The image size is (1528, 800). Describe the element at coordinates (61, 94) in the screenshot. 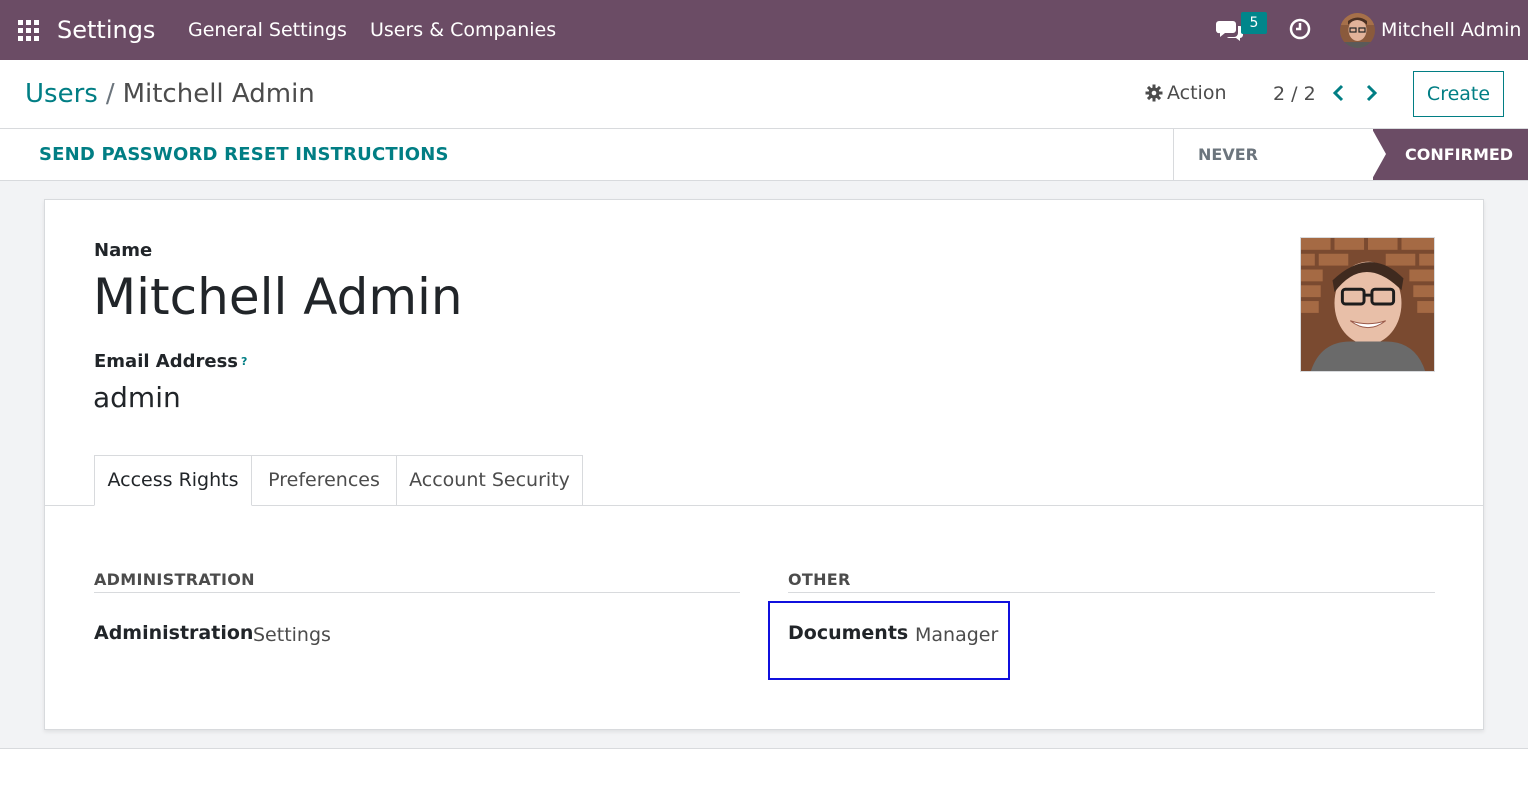

I see `breadcrumb-users-link: Users` at that location.